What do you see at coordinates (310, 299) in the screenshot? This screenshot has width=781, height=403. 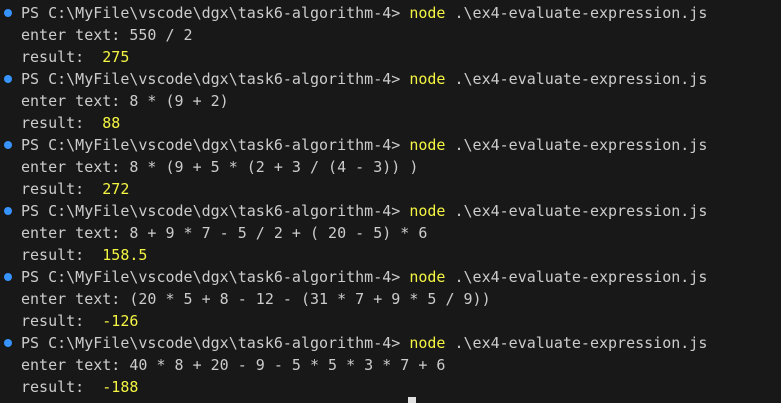 I see `input-expression: (20 * 5 + 8 - 12 - (31 * 7 + 9 * 5 / 9))` at bounding box center [310, 299].